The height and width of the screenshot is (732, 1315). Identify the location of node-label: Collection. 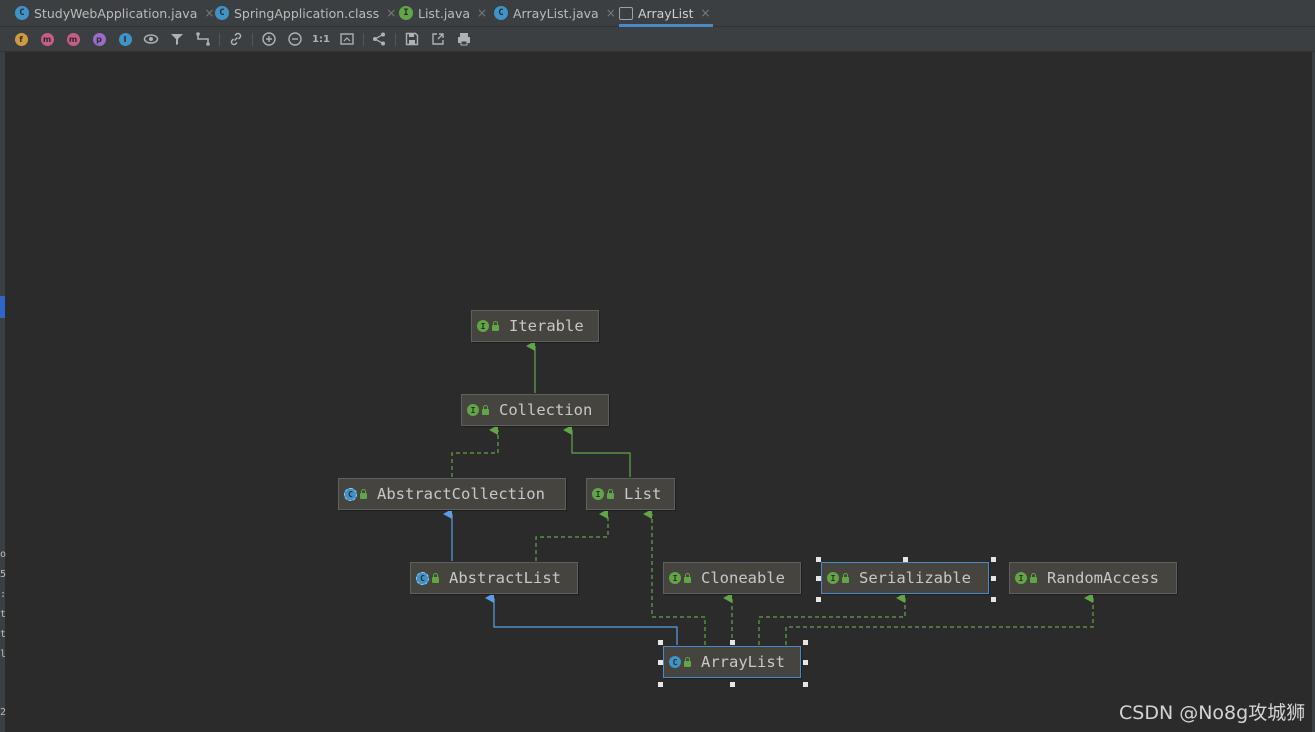
(546, 410).